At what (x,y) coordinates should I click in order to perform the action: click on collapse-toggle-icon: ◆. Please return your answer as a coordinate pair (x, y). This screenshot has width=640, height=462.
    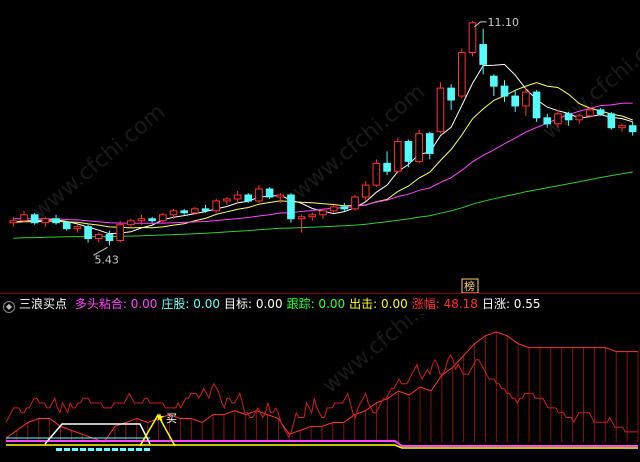
    Looking at the image, I should click on (9, 307).